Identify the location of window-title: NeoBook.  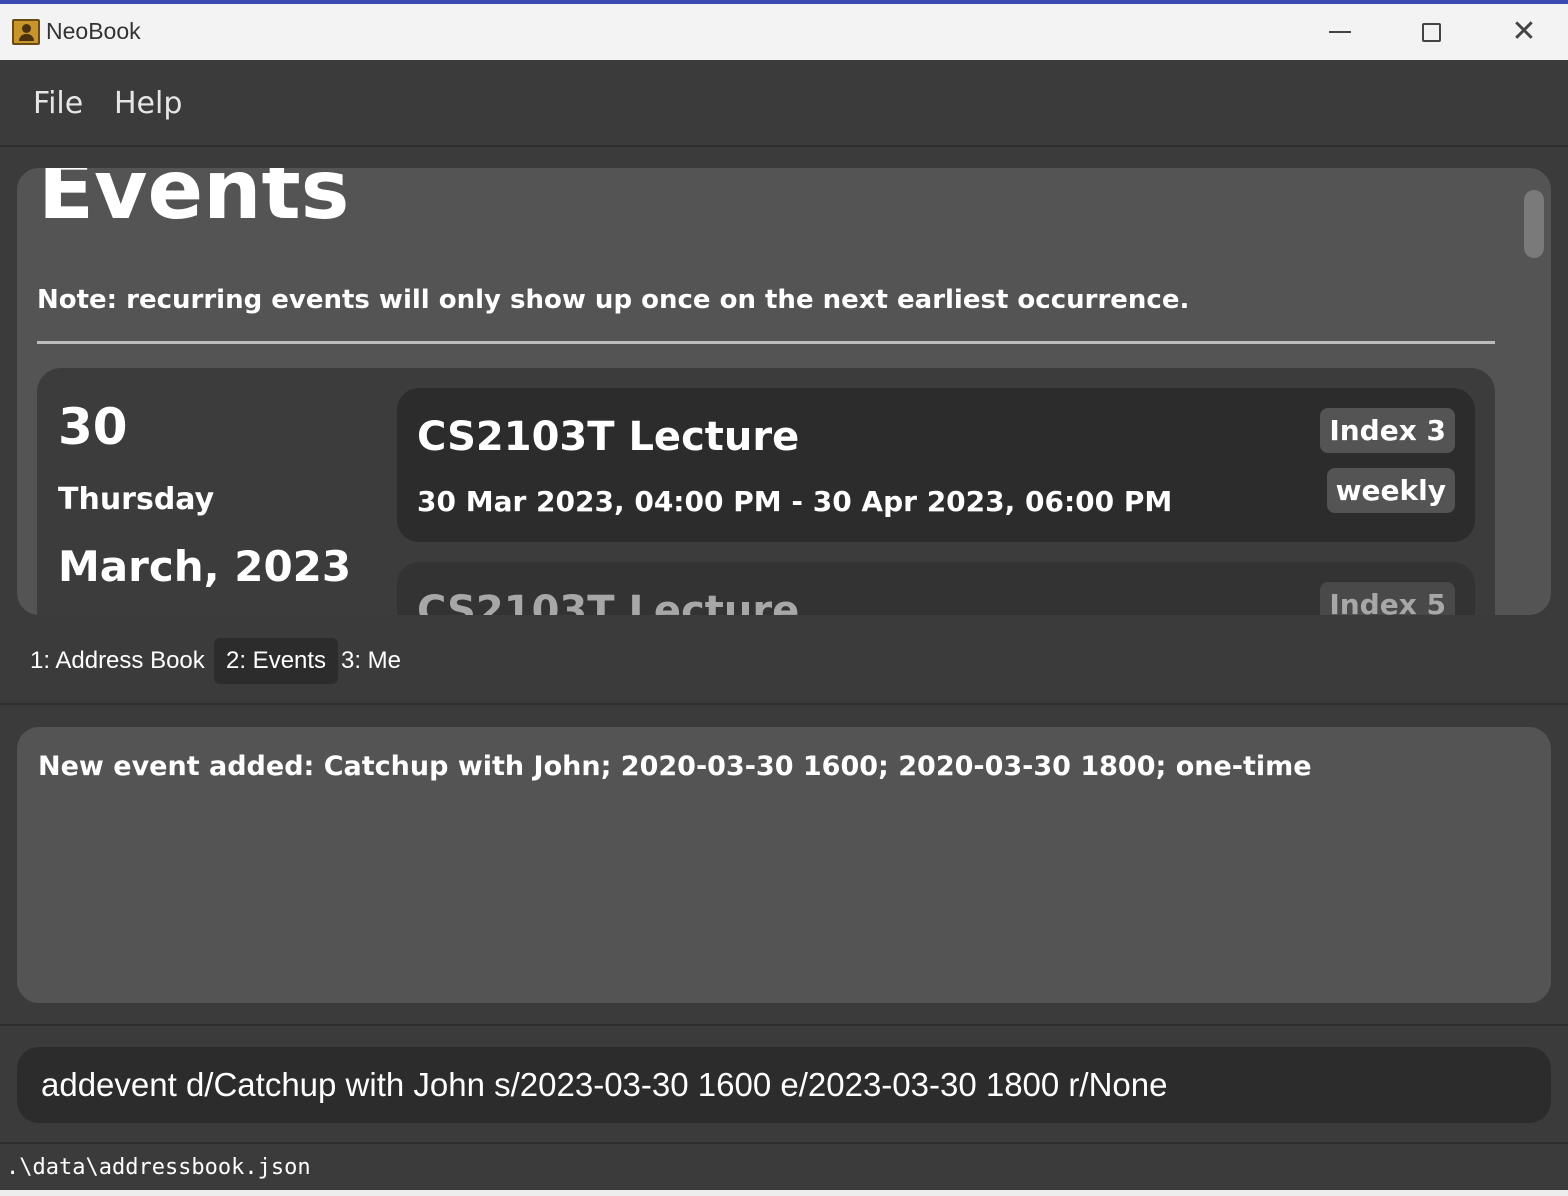
(93, 31).